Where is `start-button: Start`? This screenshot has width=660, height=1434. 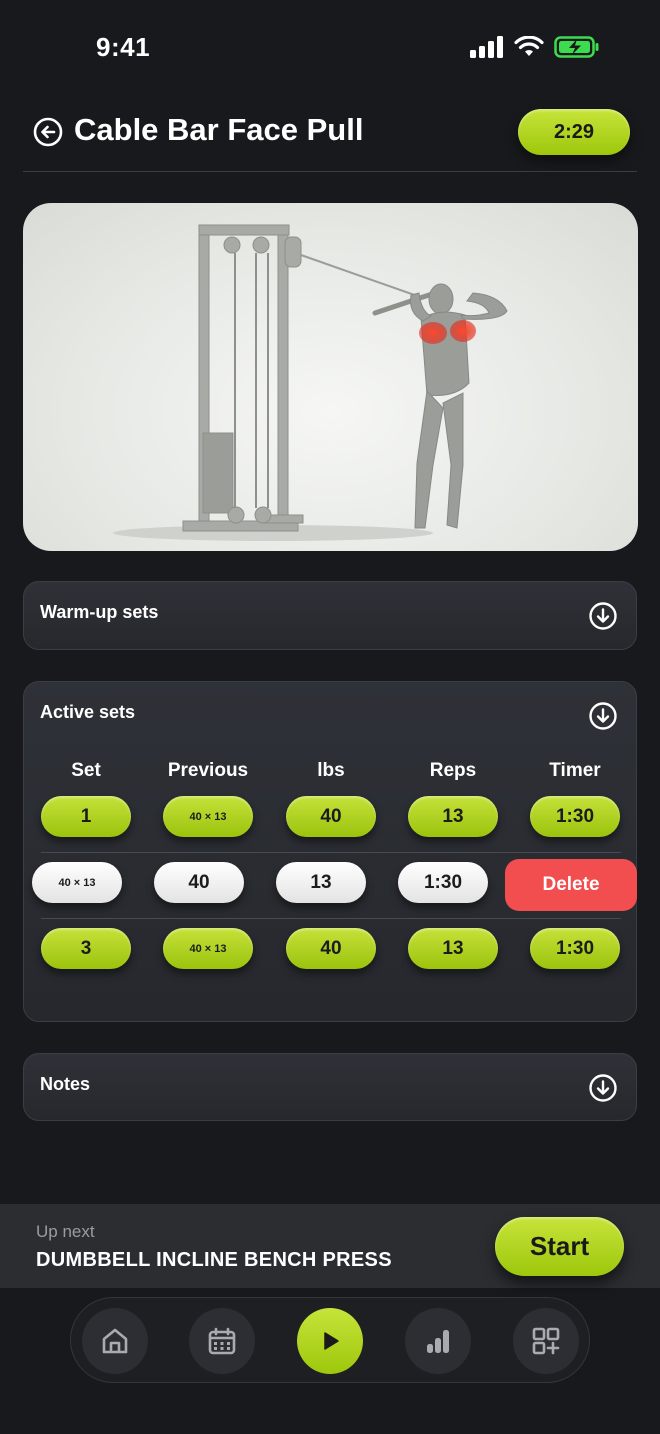
start-button: Start is located at coordinates (559, 1246).